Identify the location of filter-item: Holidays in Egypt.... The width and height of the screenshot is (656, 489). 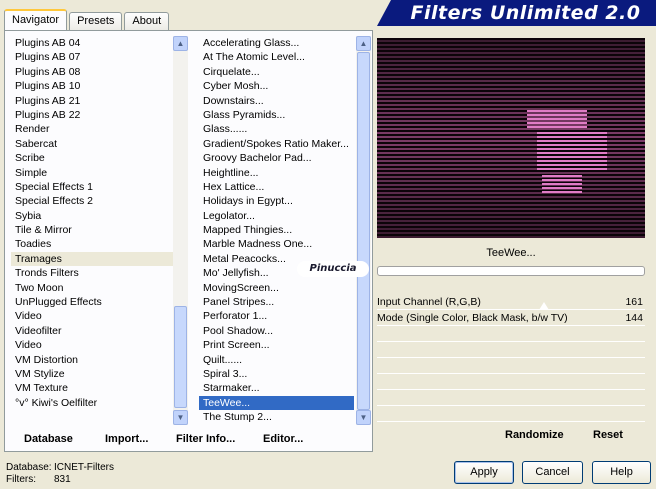
(276, 201).